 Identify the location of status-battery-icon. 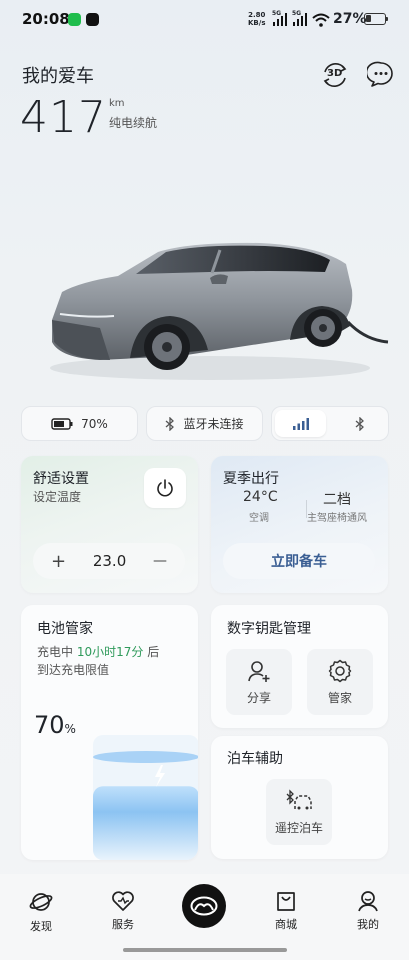
(375, 19).